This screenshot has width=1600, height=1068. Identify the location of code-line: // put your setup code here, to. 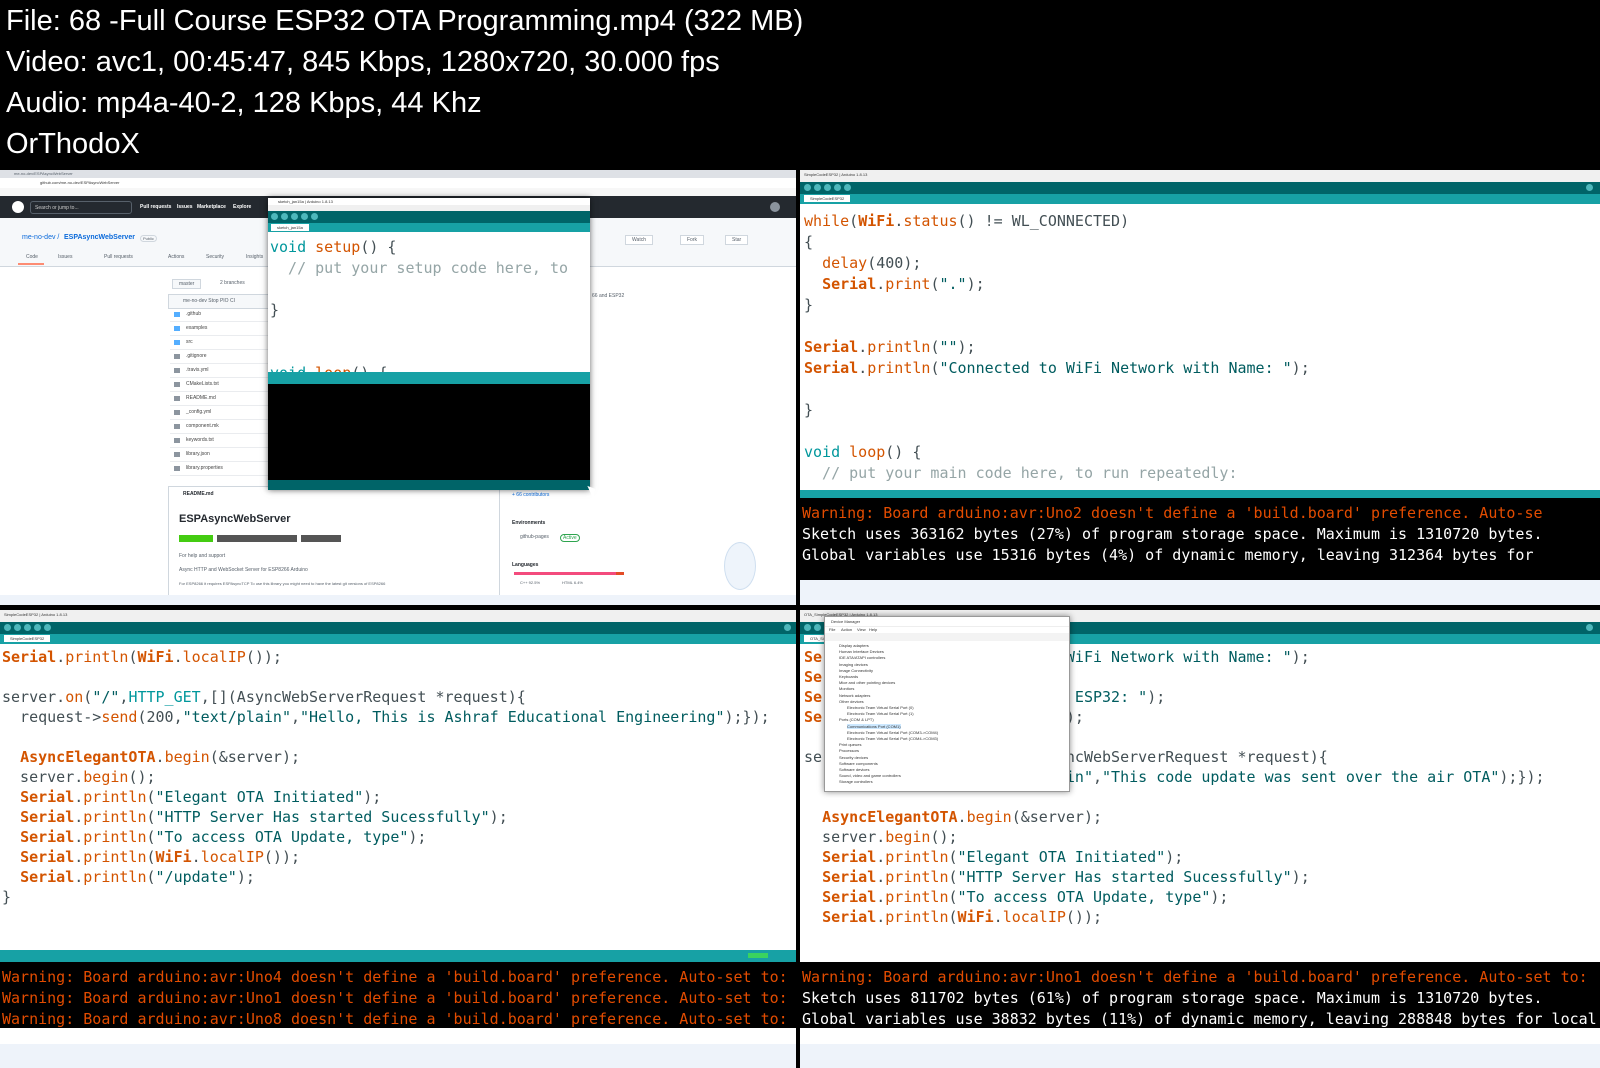
(419, 268).